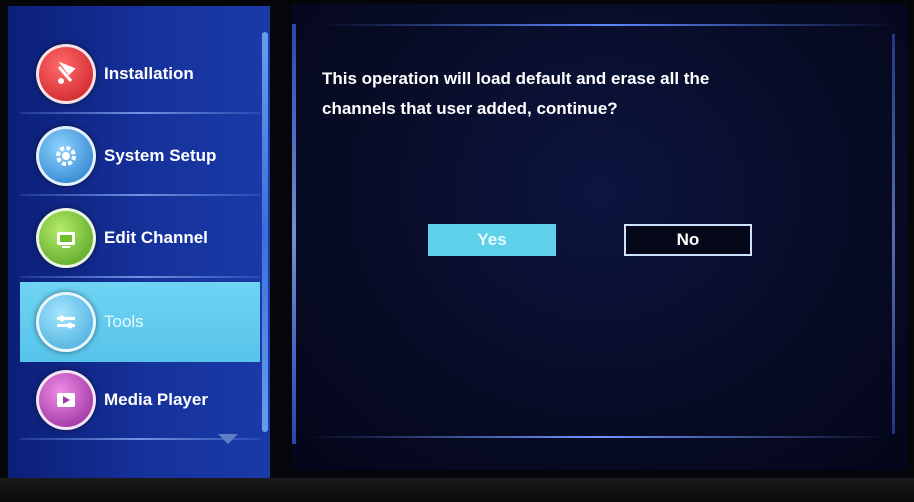  What do you see at coordinates (66, 156) in the screenshot?
I see `gear-icon` at bounding box center [66, 156].